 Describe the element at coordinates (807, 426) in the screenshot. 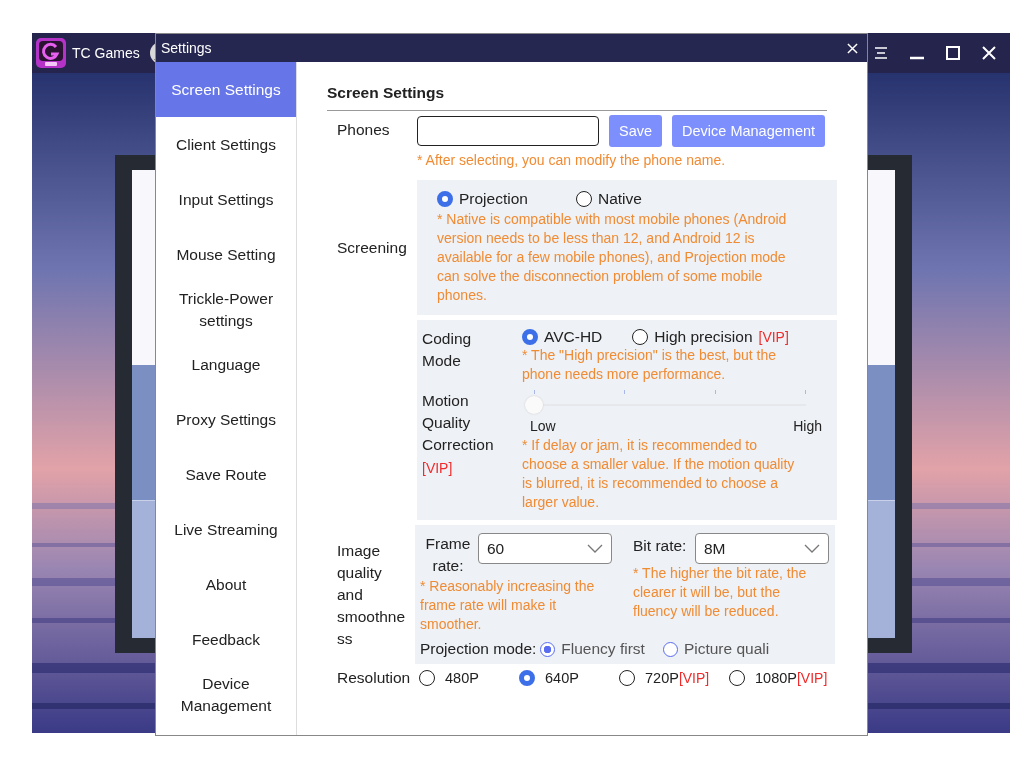

I see `slider-label: High` at that location.